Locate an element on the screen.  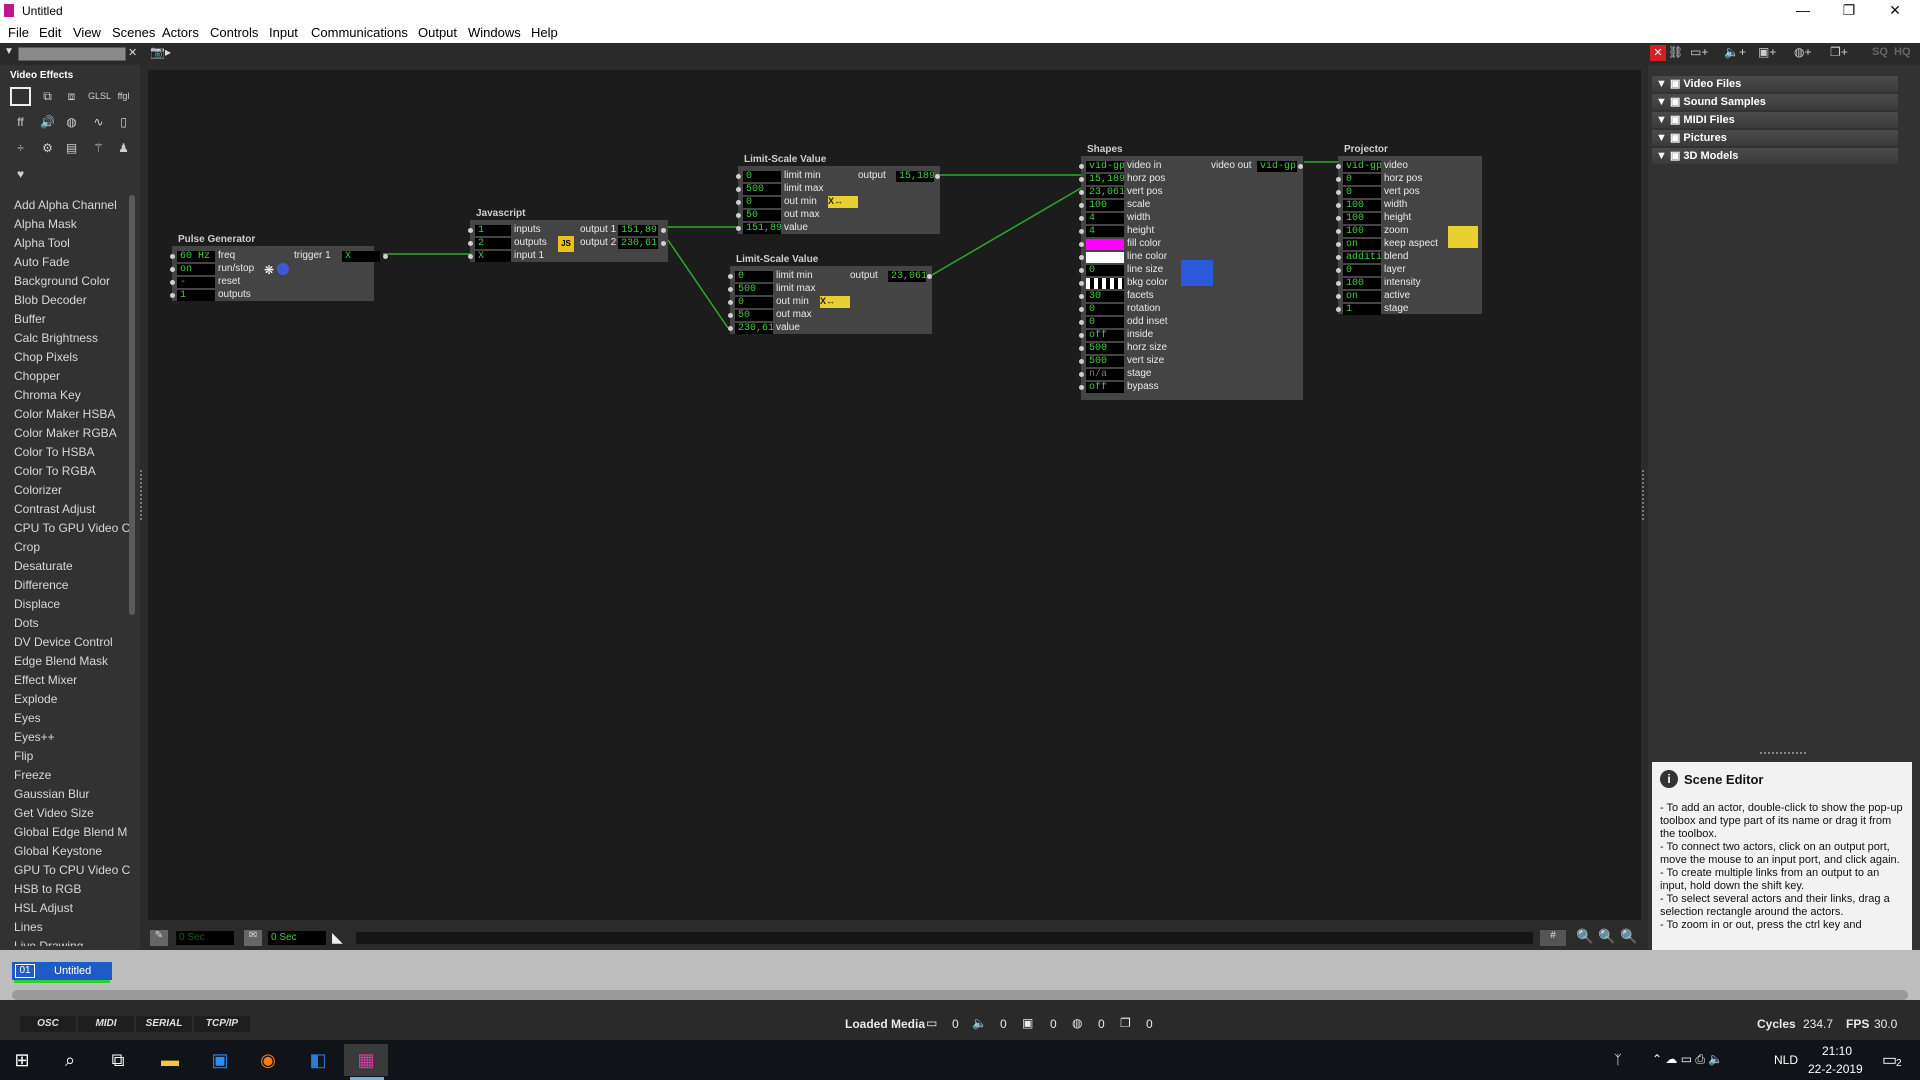
left-splitter is located at coordinates (142, 495).